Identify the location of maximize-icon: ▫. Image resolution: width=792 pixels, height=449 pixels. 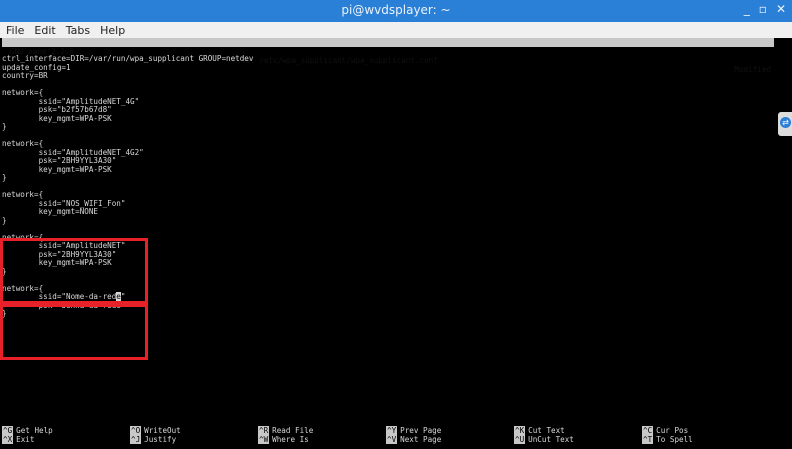
(763, 9).